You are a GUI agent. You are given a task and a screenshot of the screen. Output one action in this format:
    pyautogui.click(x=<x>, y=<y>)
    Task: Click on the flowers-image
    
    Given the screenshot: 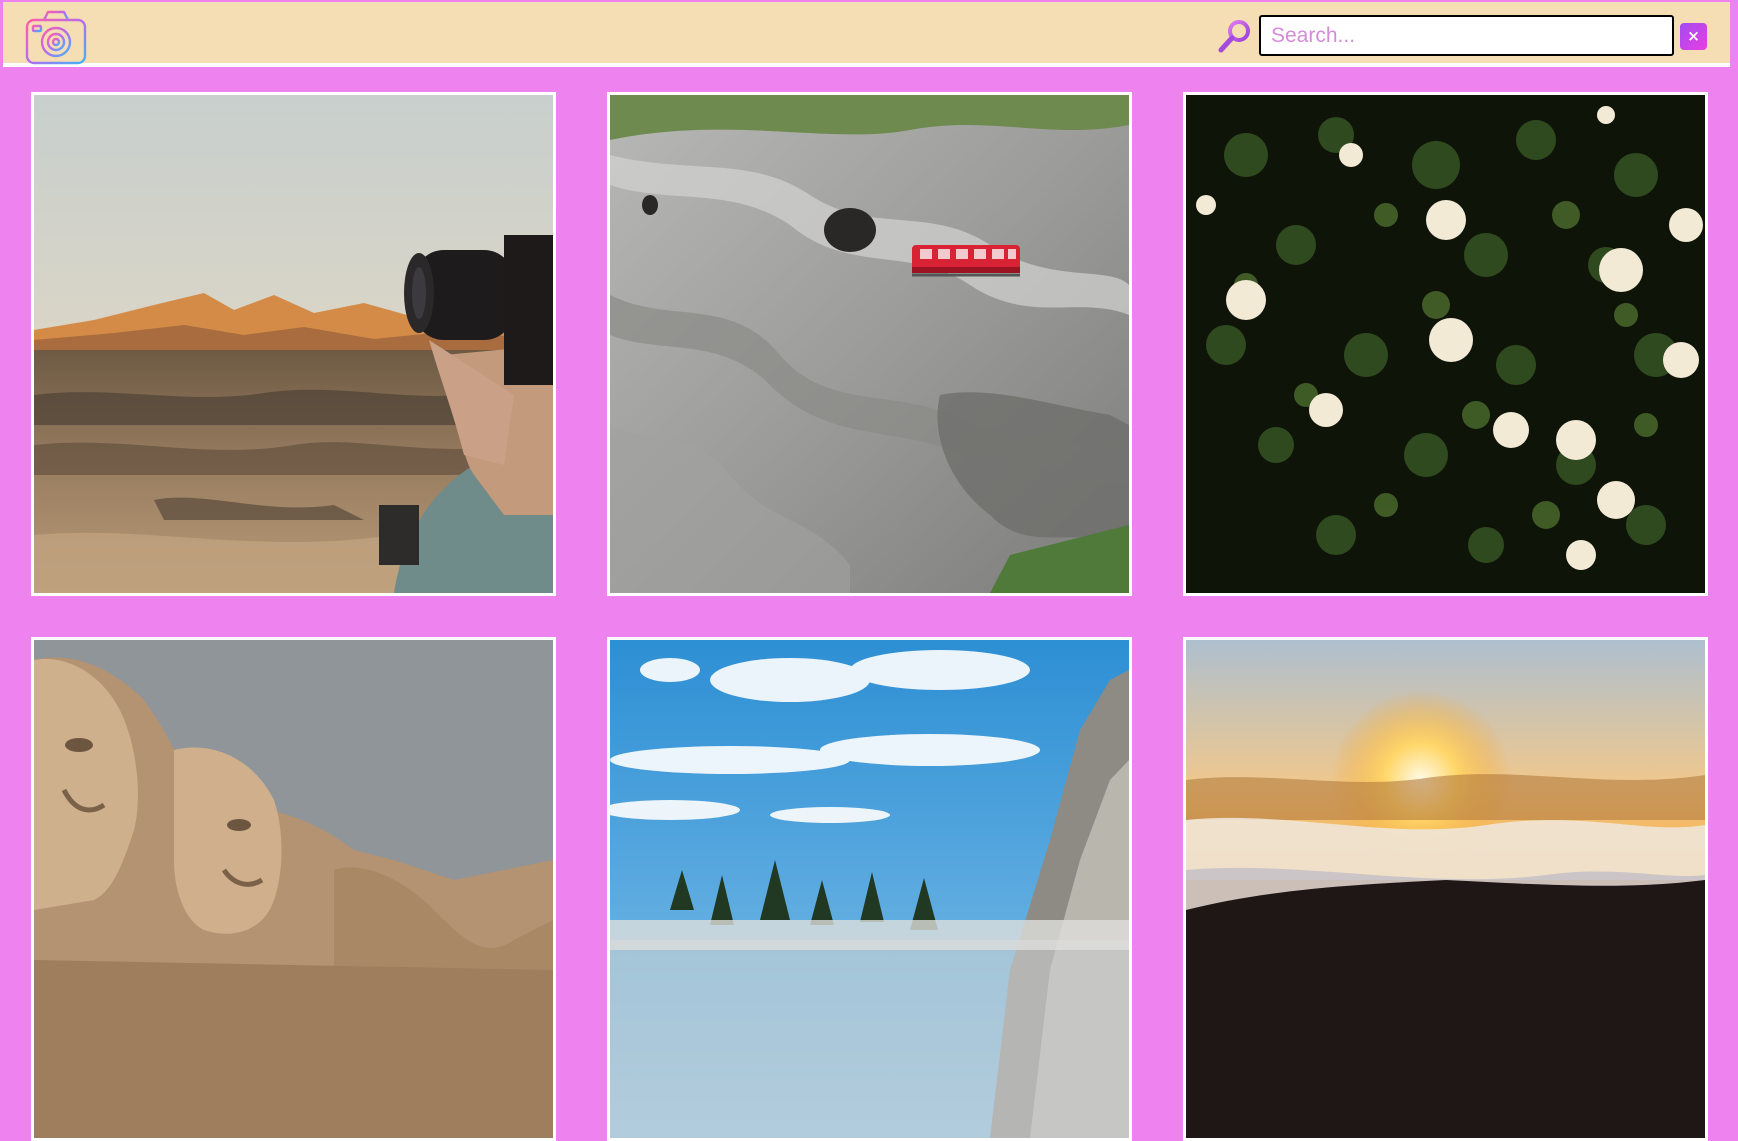 What is the action you would take?
    pyautogui.click(x=1445, y=344)
    